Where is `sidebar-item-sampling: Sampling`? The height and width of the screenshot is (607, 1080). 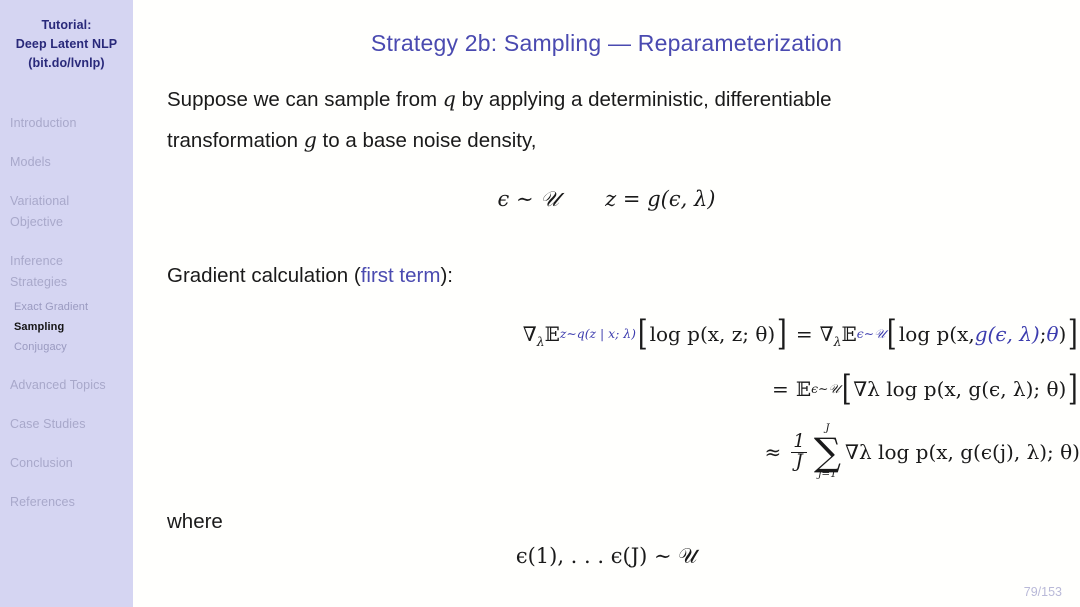
sidebar-item-sampling: Sampling is located at coordinates (66, 327).